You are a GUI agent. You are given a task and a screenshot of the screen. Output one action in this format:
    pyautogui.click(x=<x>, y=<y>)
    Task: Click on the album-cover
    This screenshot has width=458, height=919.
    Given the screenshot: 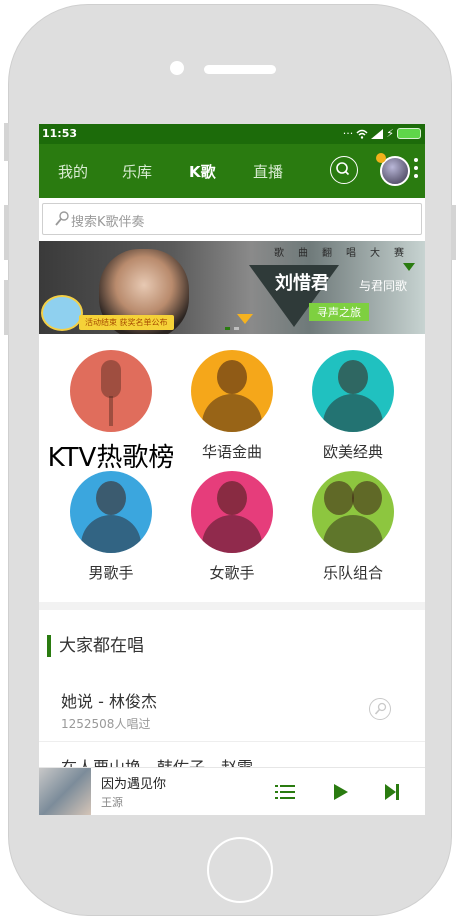 What is the action you would take?
    pyautogui.click(x=65, y=791)
    